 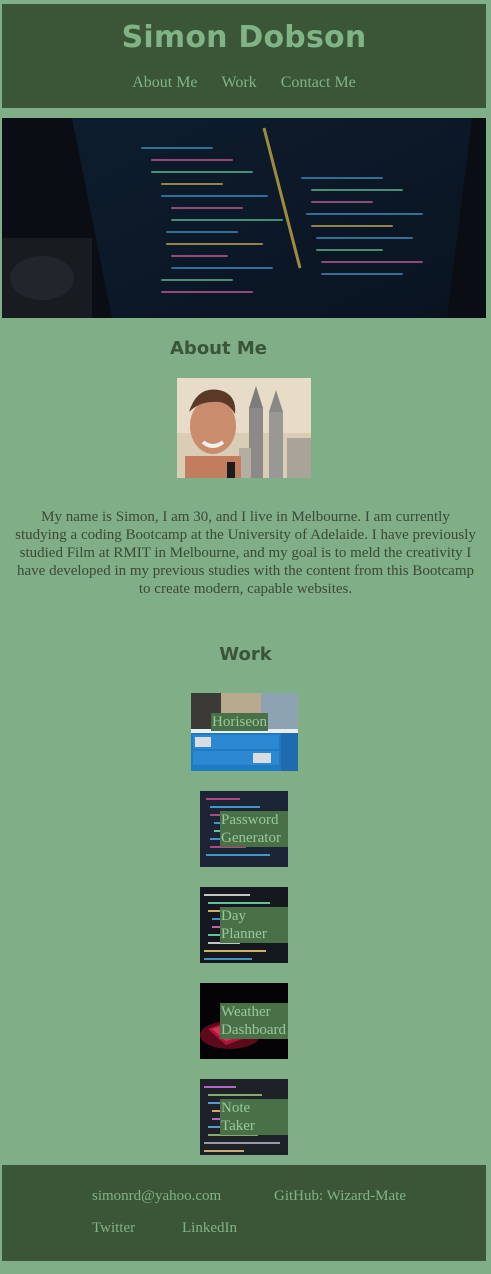 I want to click on project-thumbnail-horiseon, so click(x=244, y=732).